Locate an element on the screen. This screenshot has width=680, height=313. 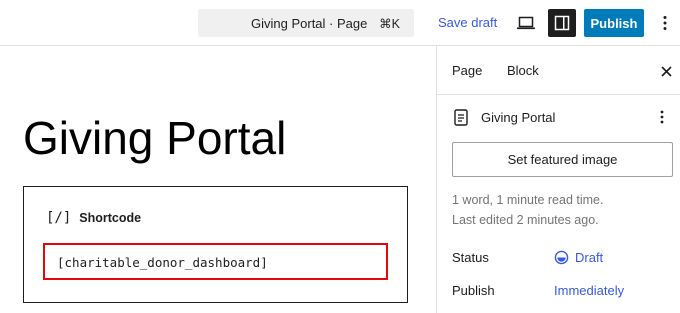
options-menu-button is located at coordinates (665, 23).